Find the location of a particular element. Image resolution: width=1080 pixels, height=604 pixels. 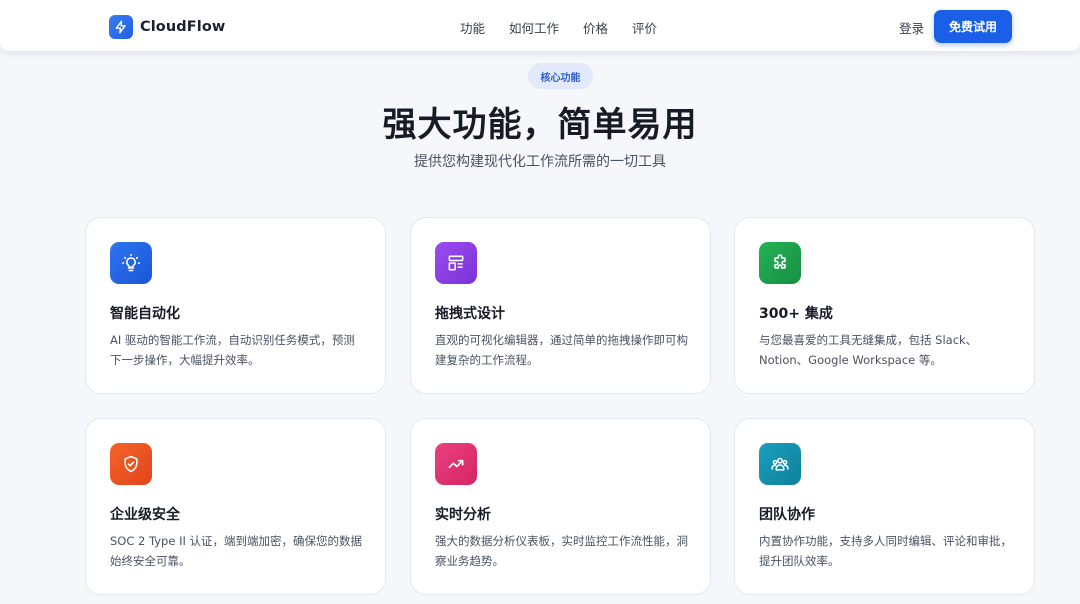

puzzle-icon is located at coordinates (780, 263).